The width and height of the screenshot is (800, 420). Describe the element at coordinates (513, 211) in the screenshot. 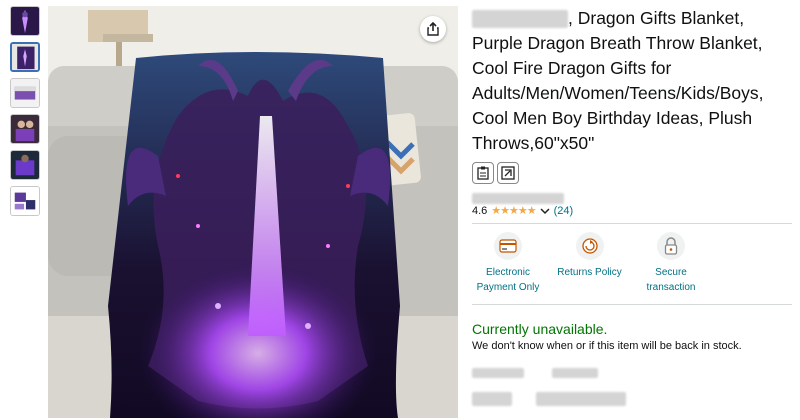

I see `rating-stars: ★★★★★` at that location.